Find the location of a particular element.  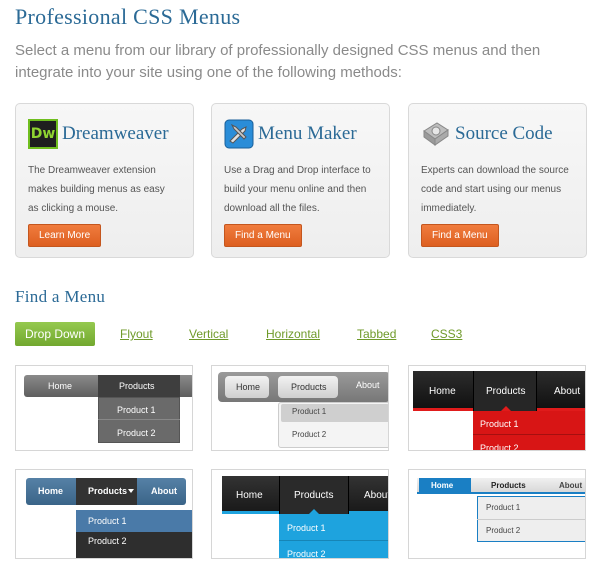

dreamweaver-icon: Dw is located at coordinates (43, 134).